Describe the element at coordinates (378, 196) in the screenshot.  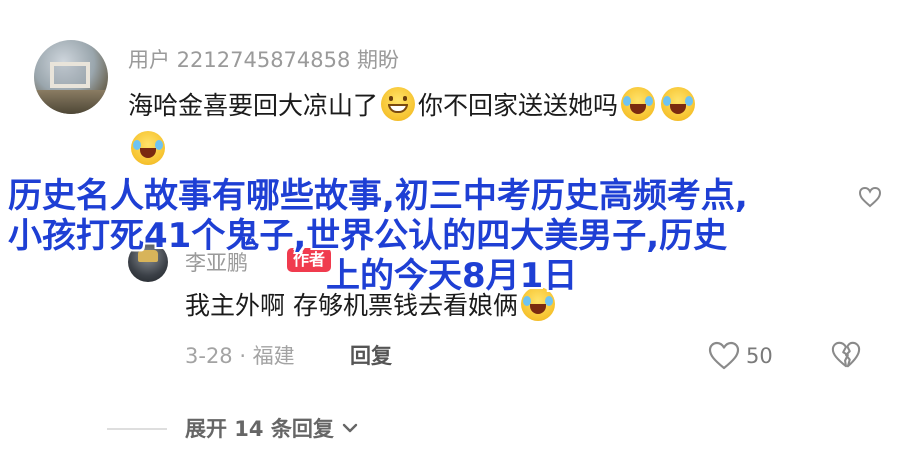
I see `overlay-line-1: 历史名人故事有哪些故事,初三中考历史高频考点,` at that location.